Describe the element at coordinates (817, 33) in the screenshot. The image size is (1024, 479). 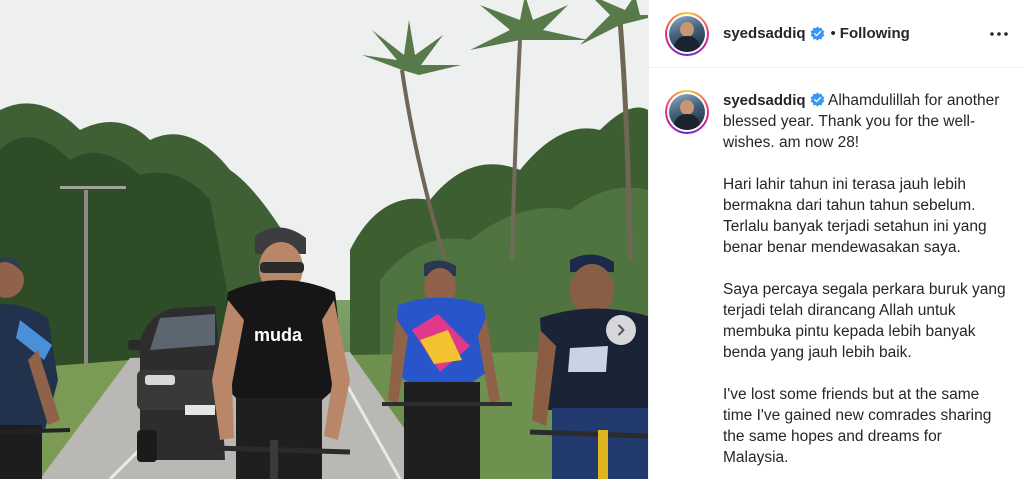
I see `verified-badge-icon` at that location.